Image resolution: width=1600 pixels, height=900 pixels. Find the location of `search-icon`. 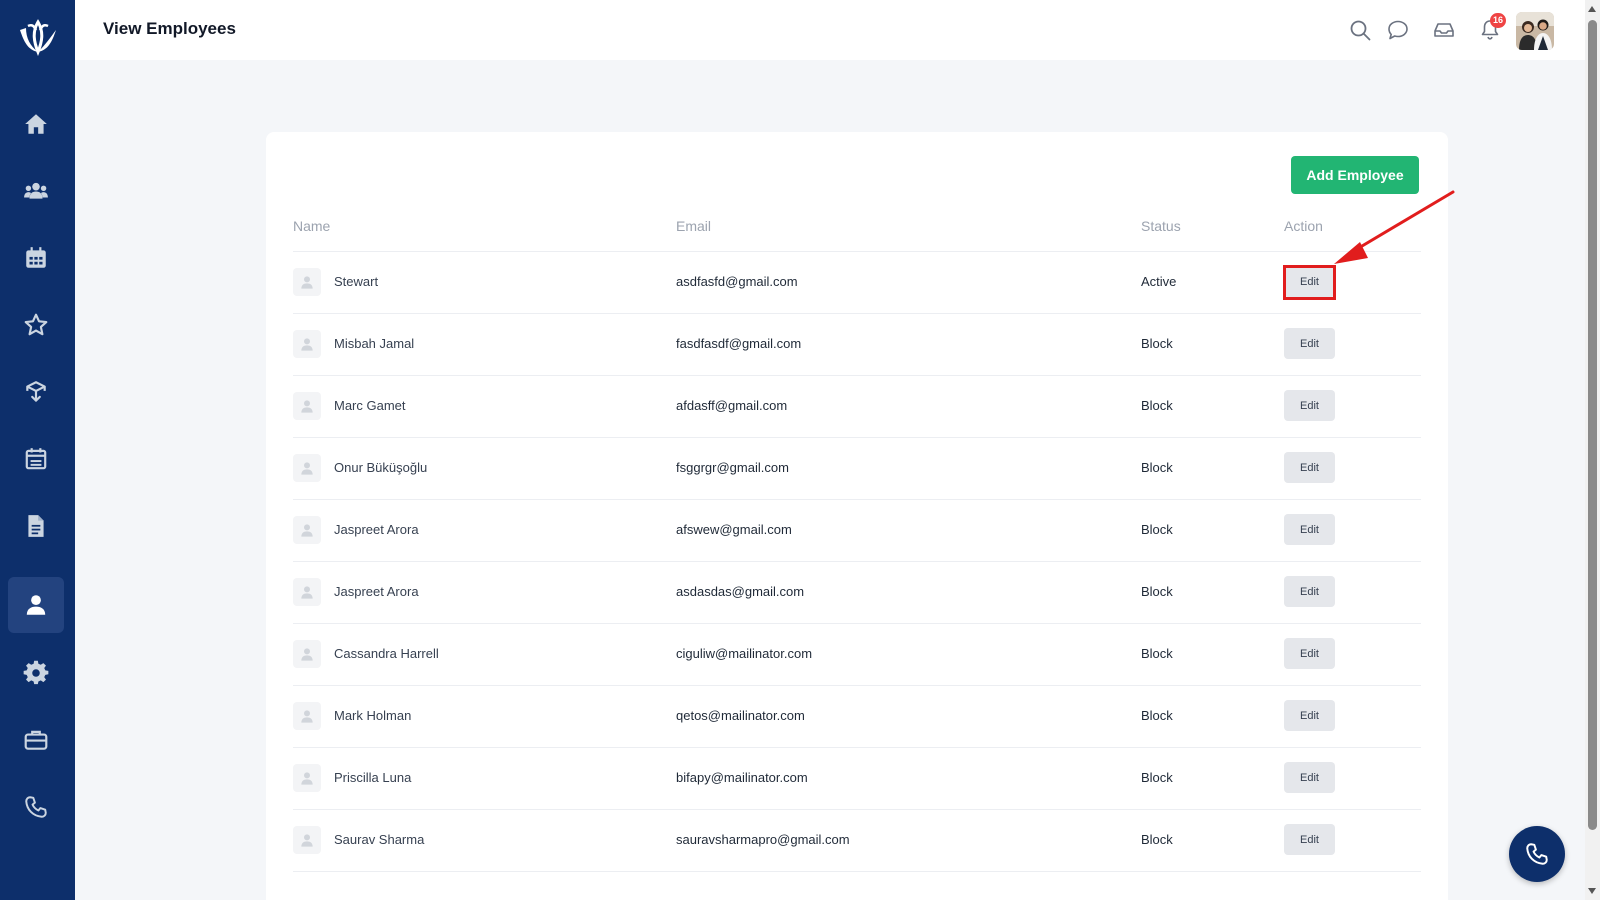

search-icon is located at coordinates (1360, 30).